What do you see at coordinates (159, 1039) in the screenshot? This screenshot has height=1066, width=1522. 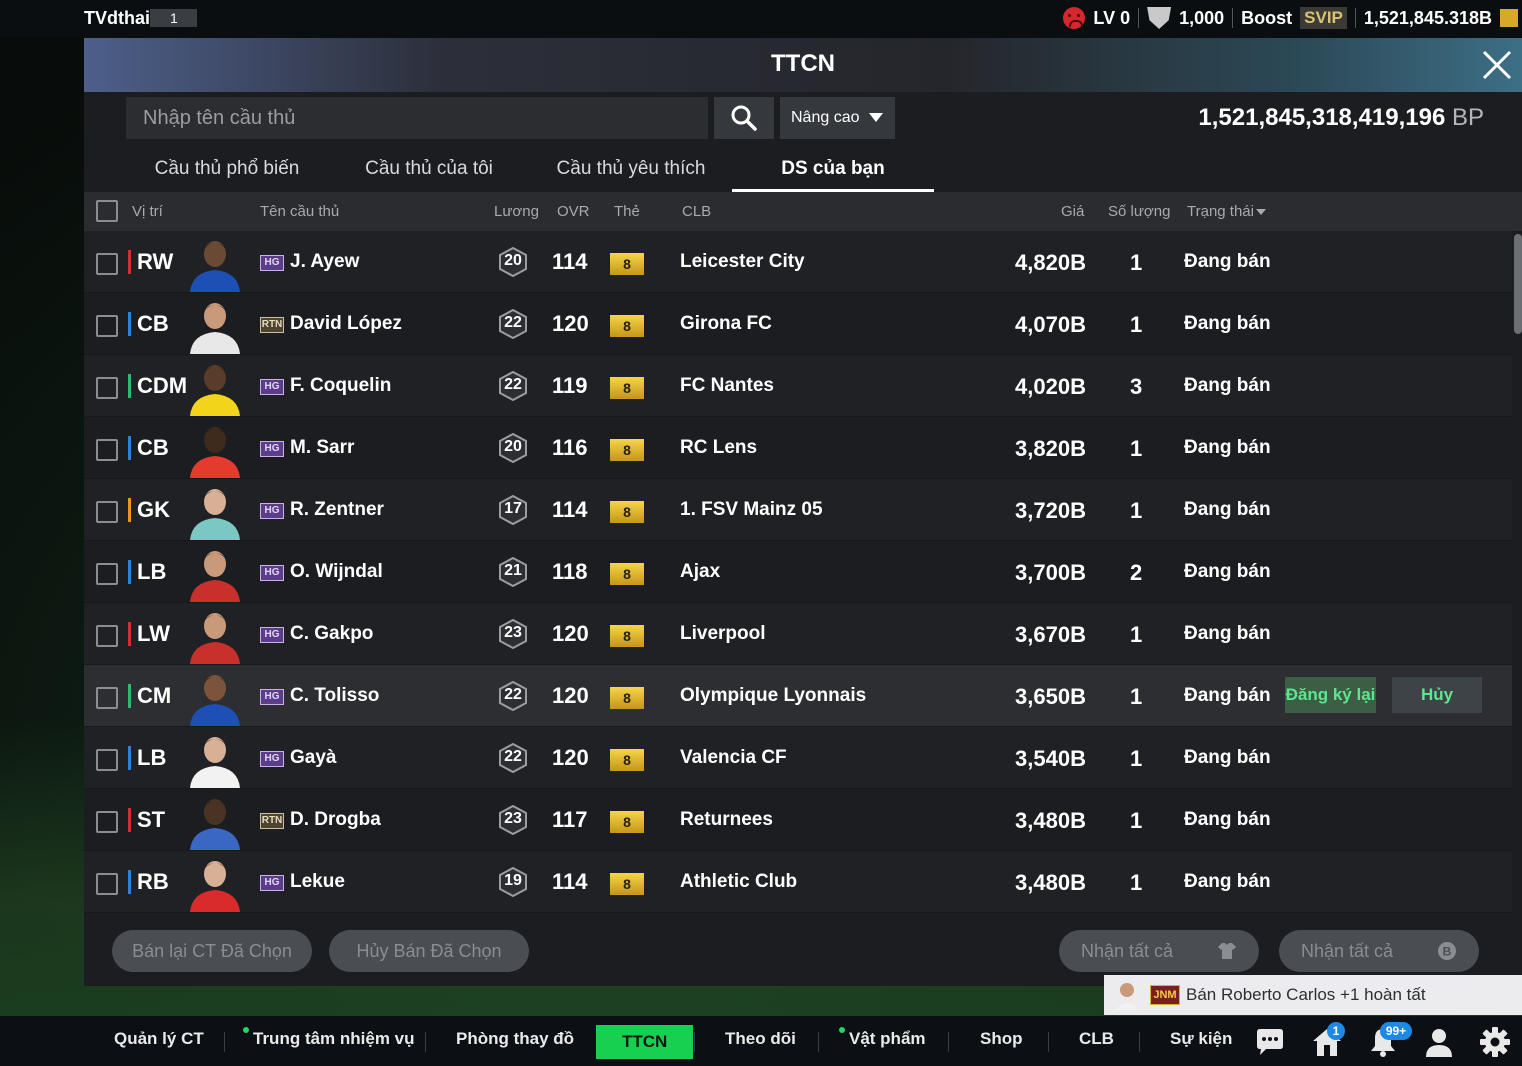 I see `nav-player-management: Quản lý CT` at bounding box center [159, 1039].